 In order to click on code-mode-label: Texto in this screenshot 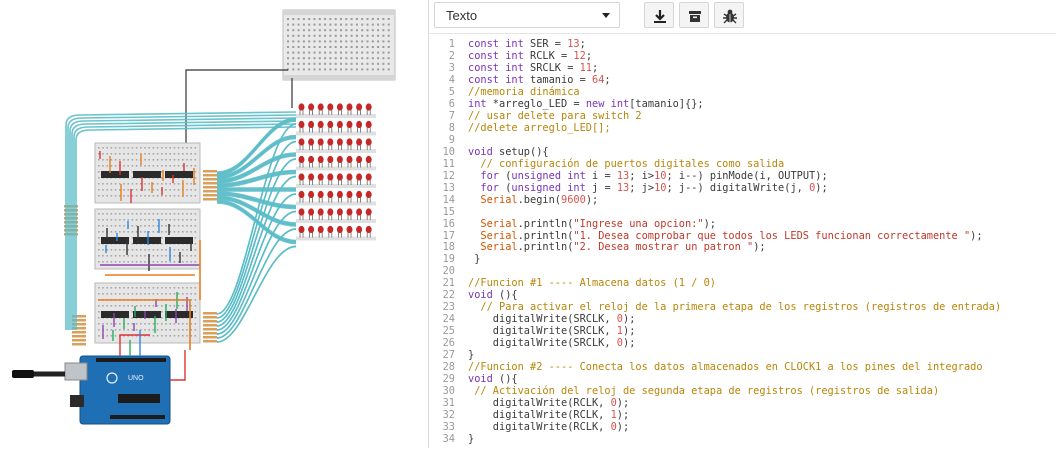, I will do `click(462, 15)`.